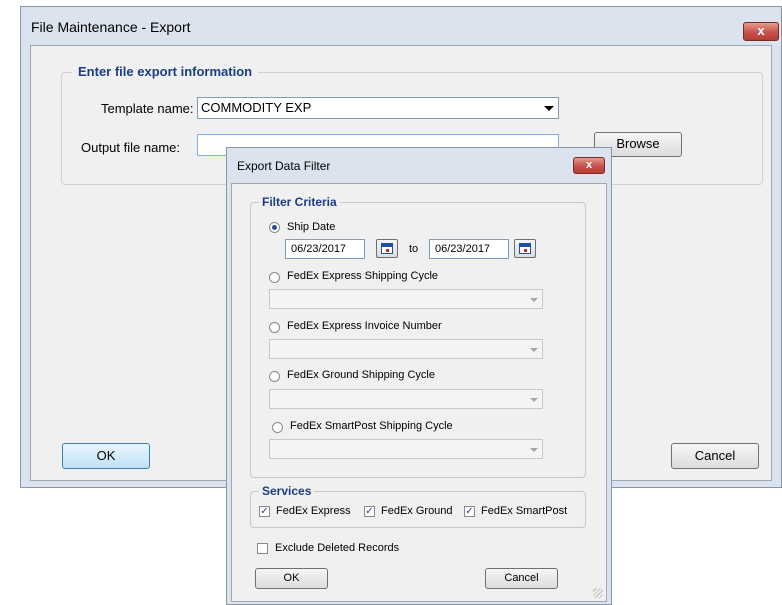  What do you see at coordinates (325, 249) in the screenshot?
I see `ship-date-from-input: 06/23/2017` at bounding box center [325, 249].